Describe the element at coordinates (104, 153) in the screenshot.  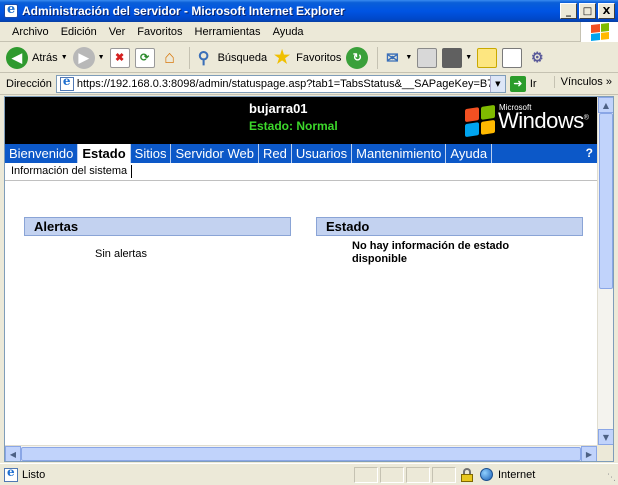
I see `tab-estado: Estado` at that location.